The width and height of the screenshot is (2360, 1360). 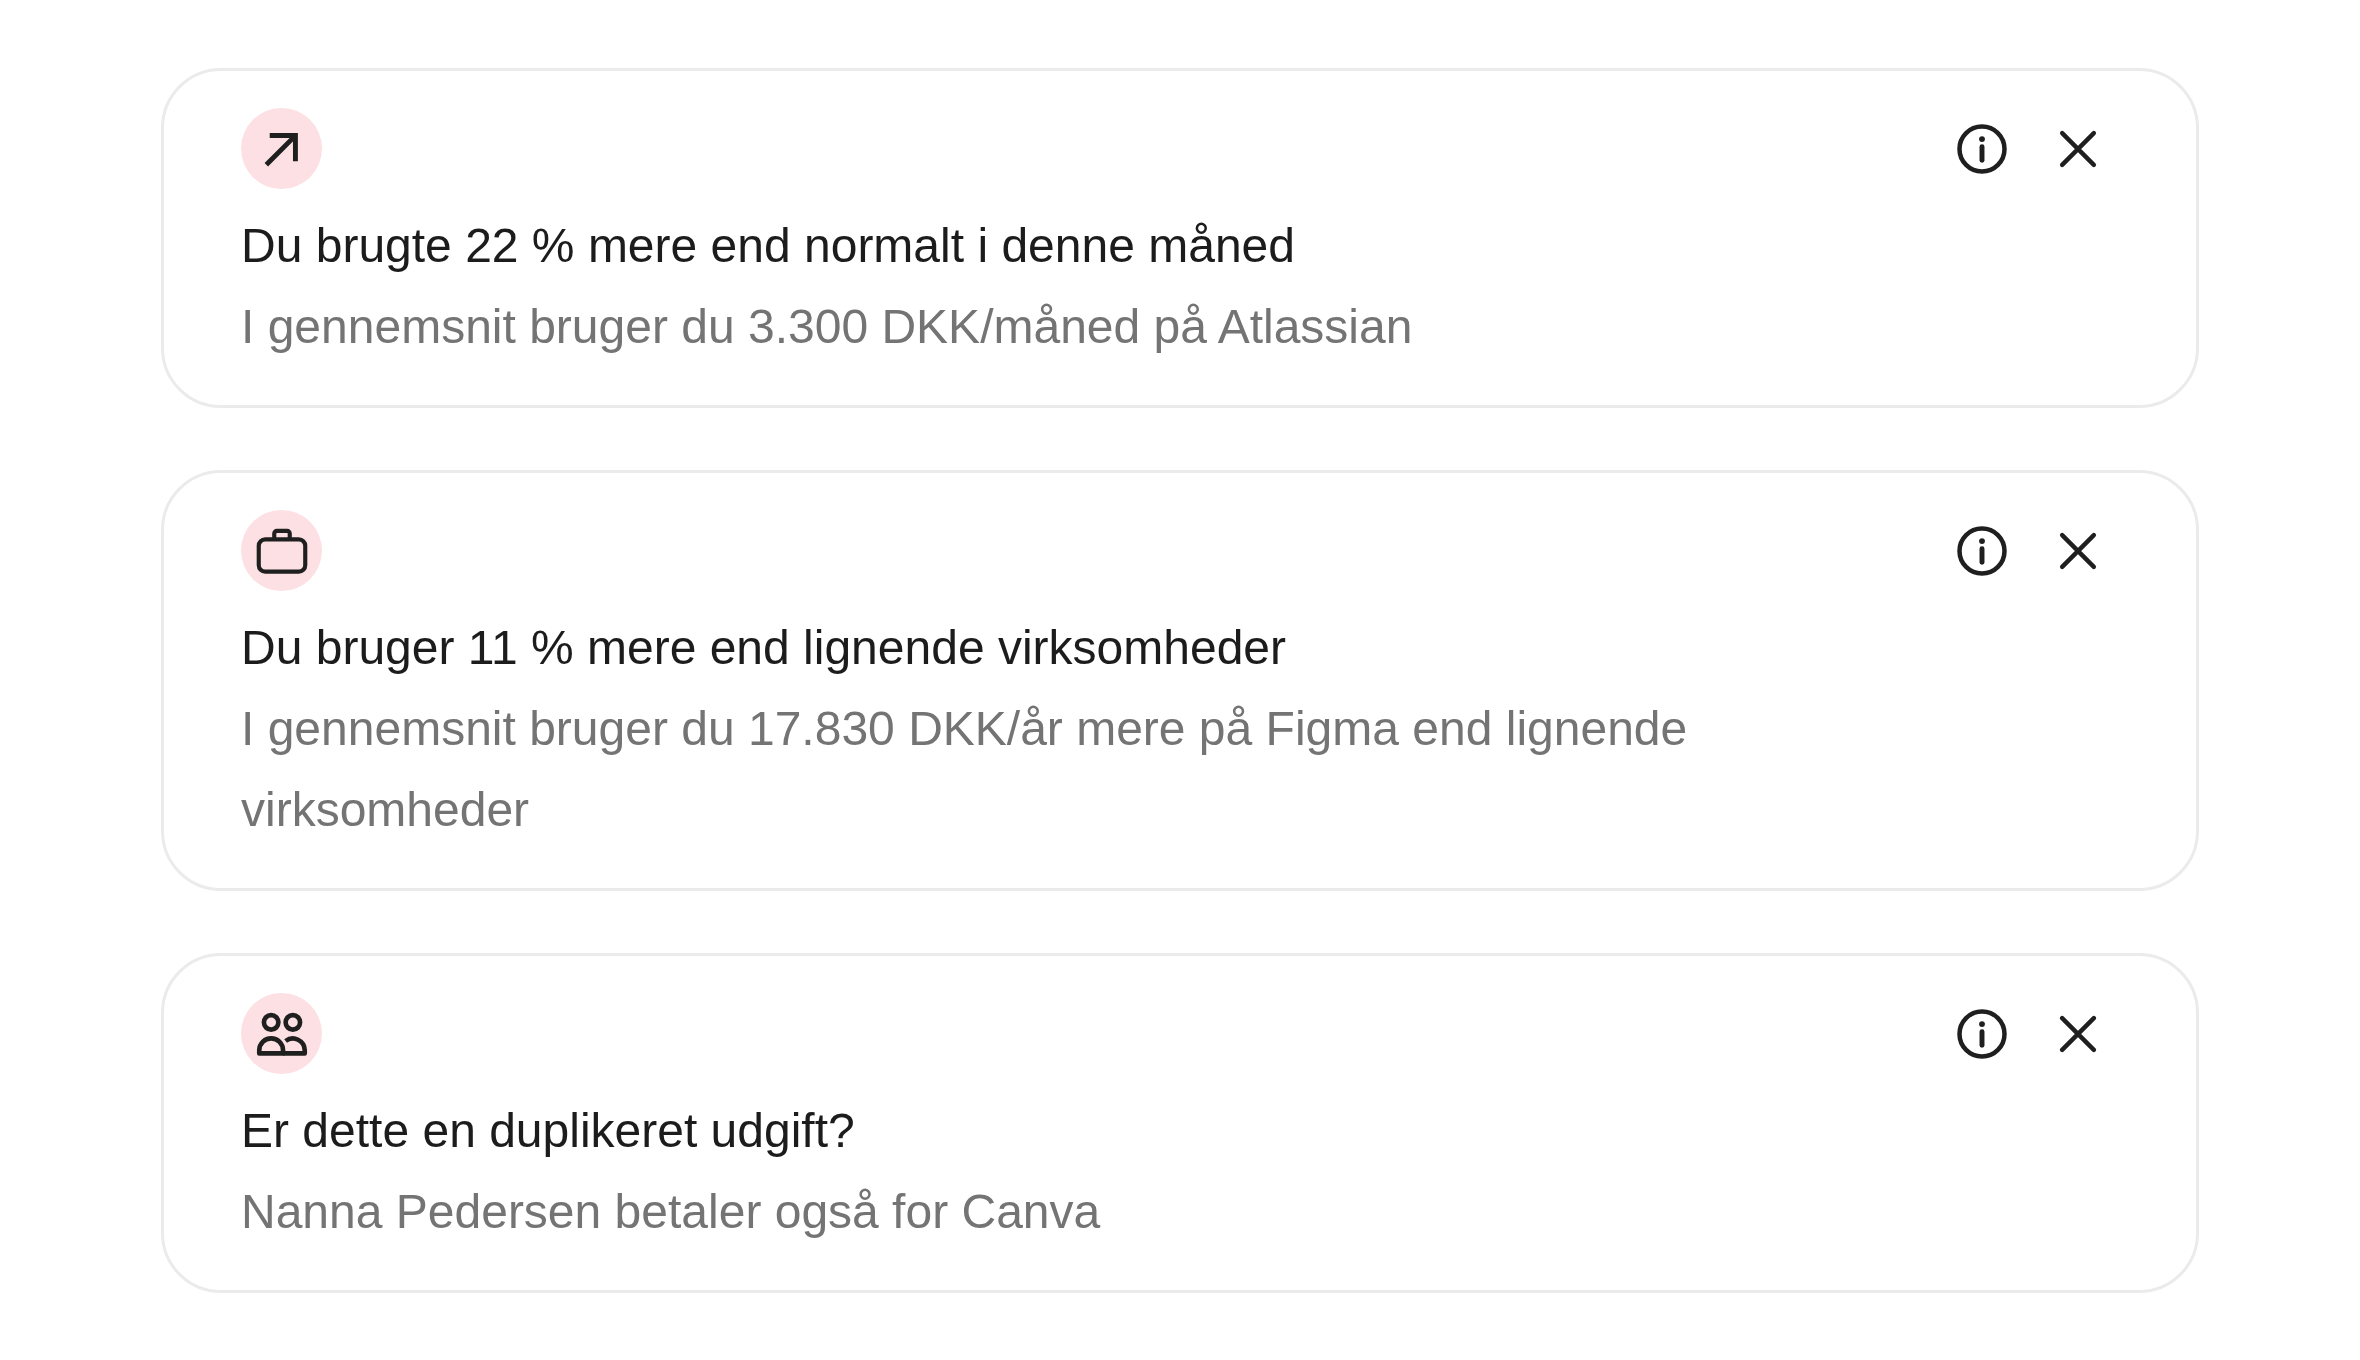 What do you see at coordinates (763, 648) in the screenshot?
I see `insight-title: Du bruger 11 % mere end lignende virksomheder` at bounding box center [763, 648].